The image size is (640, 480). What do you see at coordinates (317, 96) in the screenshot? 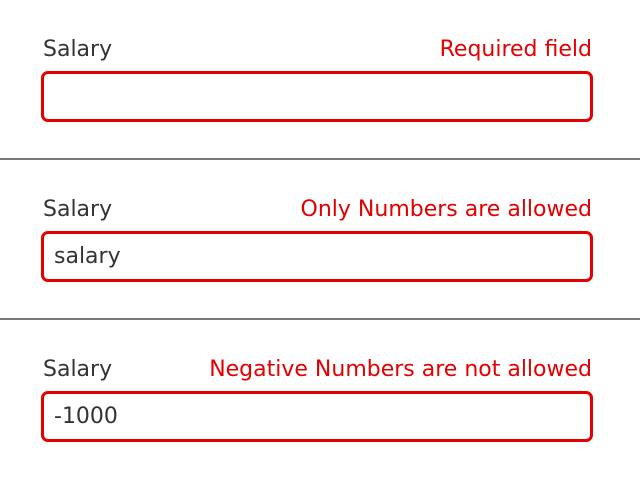
I see `salary-input-empty` at bounding box center [317, 96].